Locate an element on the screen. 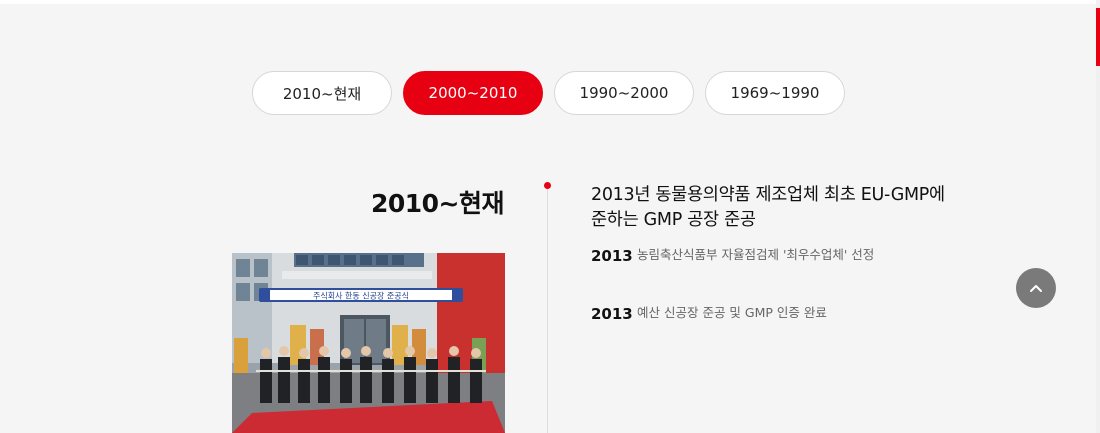 The width and height of the screenshot is (1100, 433). scroll-to-top-button is located at coordinates (1036, 288).